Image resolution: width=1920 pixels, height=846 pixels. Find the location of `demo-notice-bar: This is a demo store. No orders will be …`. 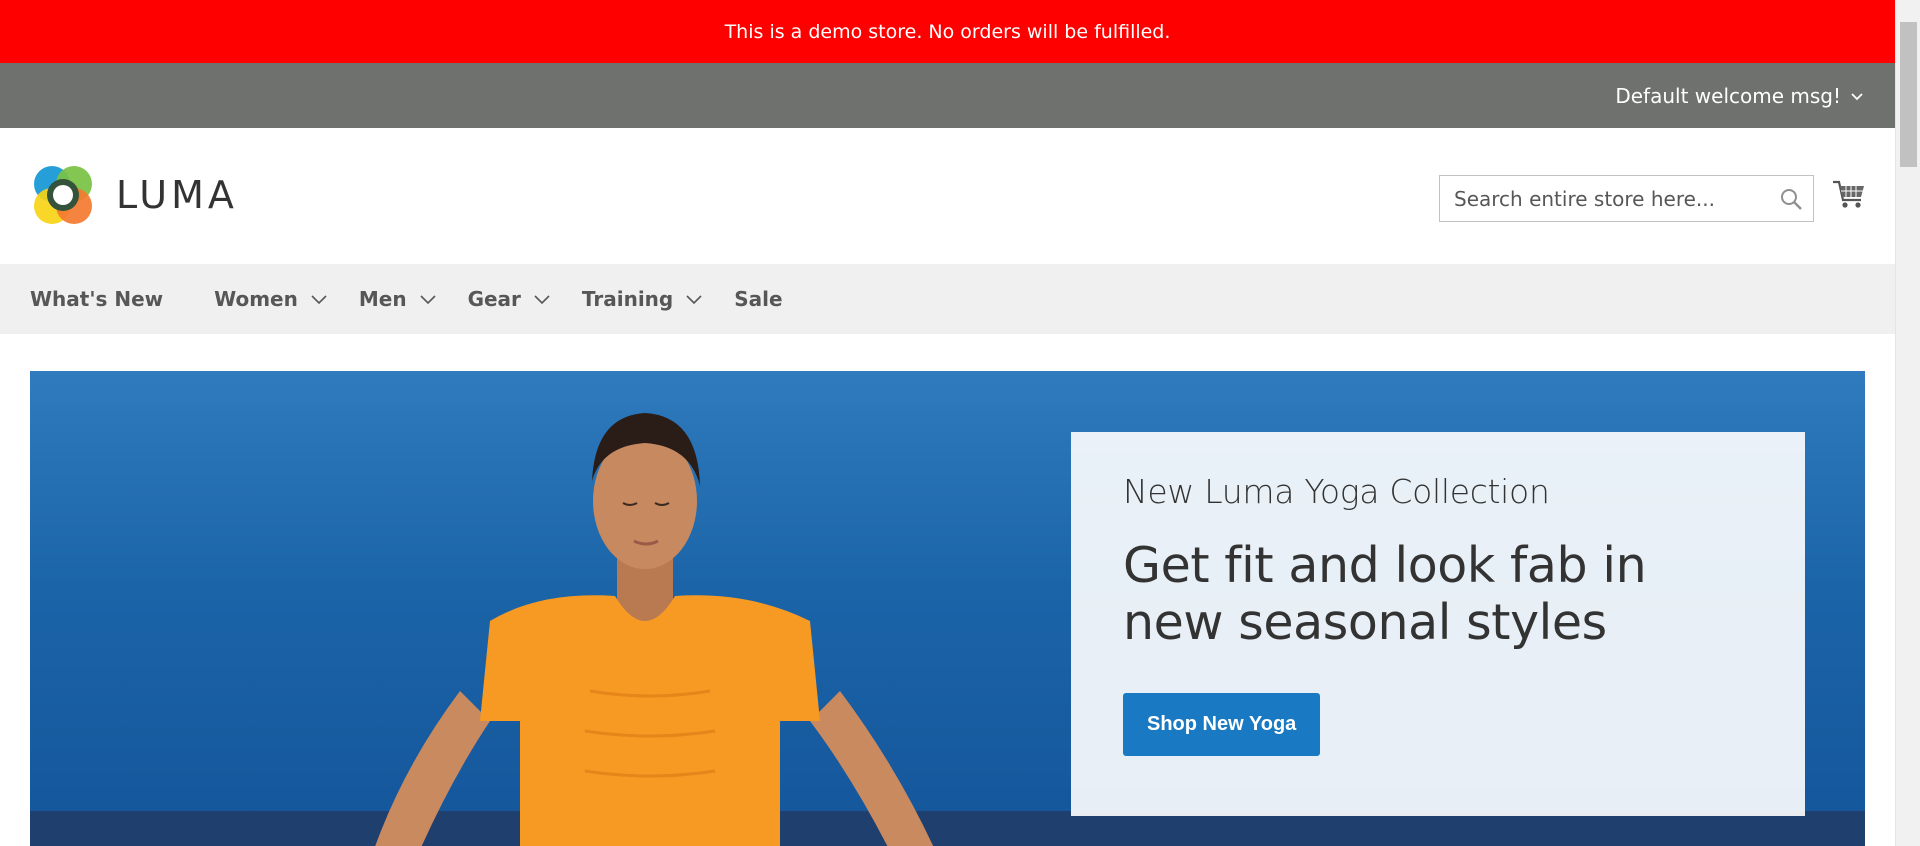

demo-notice-bar: This is a demo store. No orders will be … is located at coordinates (947, 31).